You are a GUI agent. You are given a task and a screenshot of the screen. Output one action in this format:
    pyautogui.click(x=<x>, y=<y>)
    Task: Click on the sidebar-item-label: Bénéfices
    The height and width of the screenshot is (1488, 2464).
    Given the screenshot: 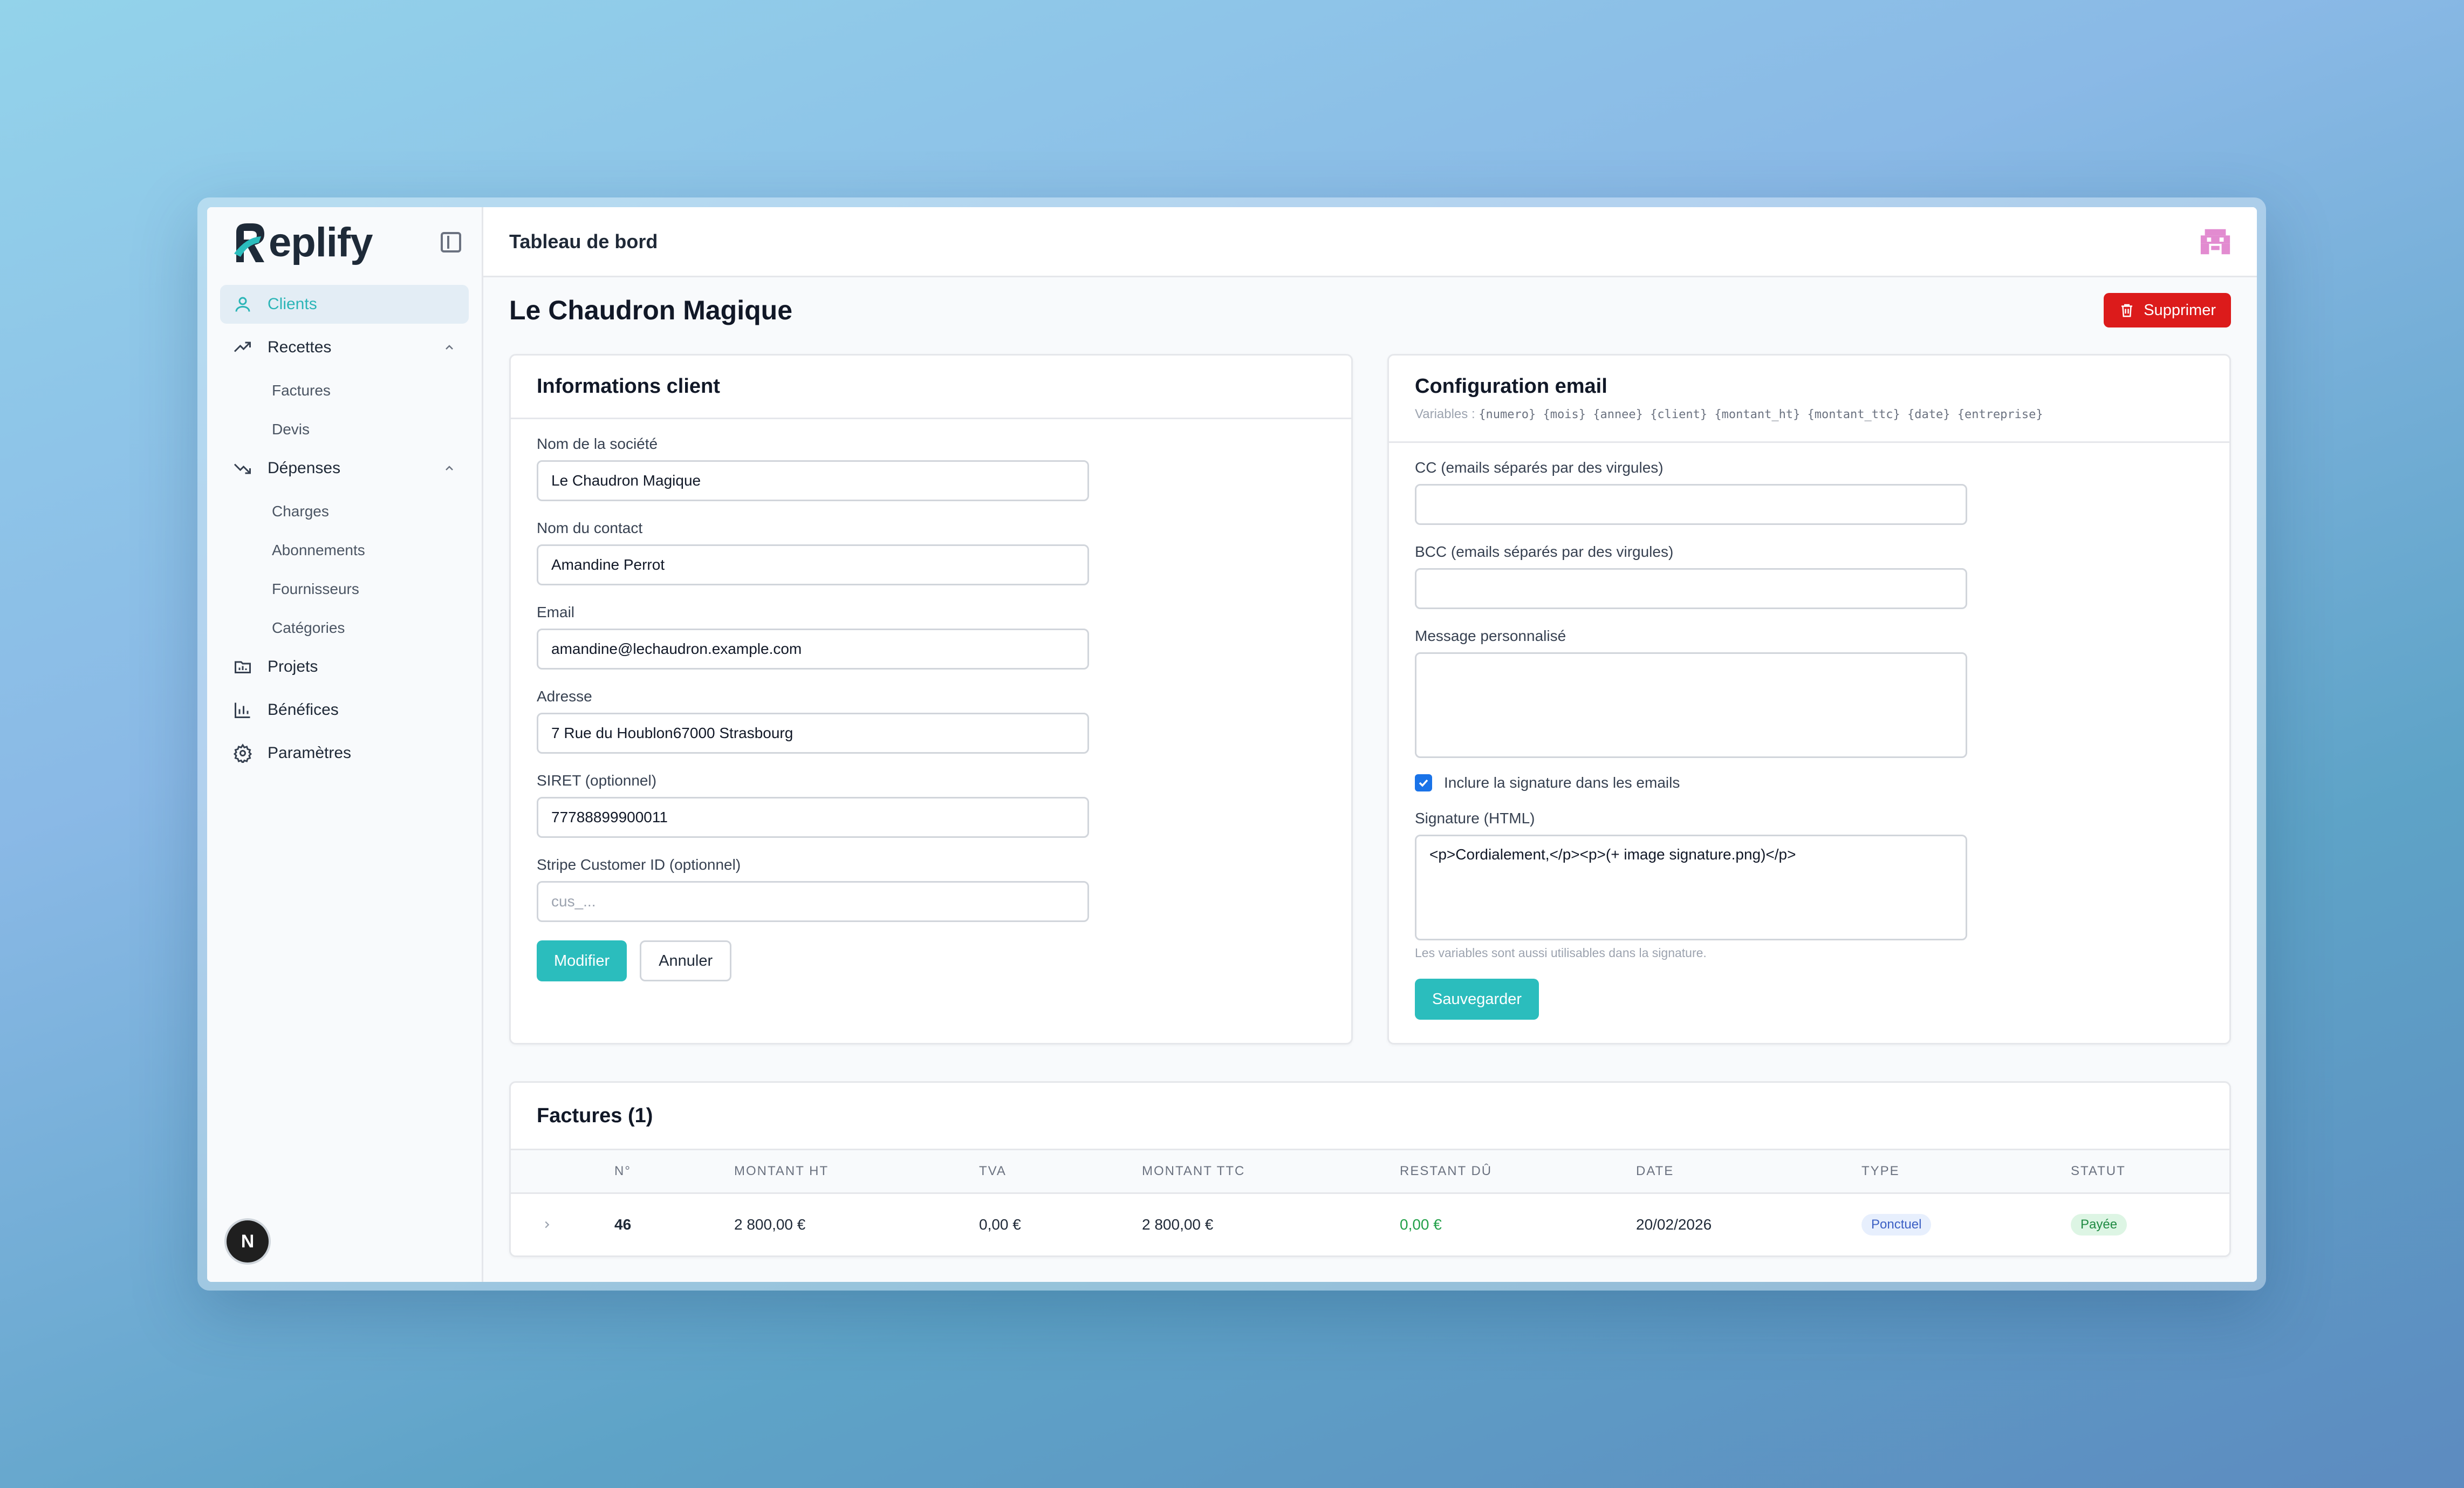 What is the action you would take?
    pyautogui.click(x=303, y=710)
    